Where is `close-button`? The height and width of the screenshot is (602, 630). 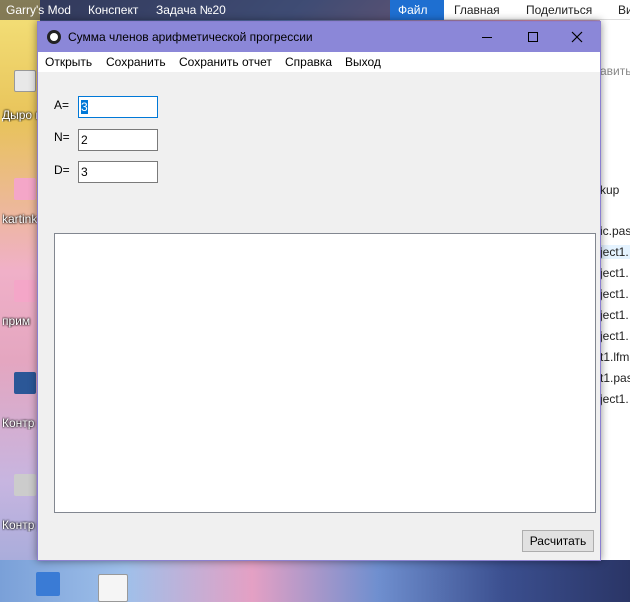 close-button is located at coordinates (577, 37).